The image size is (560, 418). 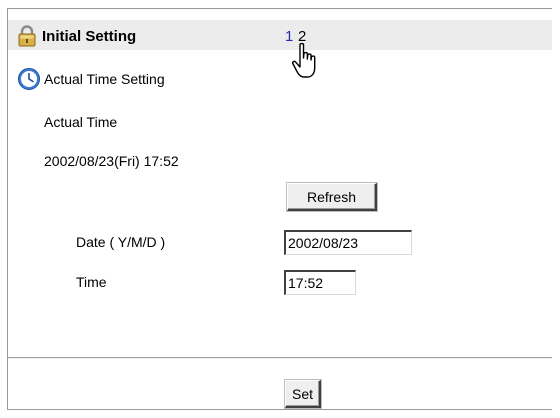 I want to click on time-input, so click(x=320, y=282).